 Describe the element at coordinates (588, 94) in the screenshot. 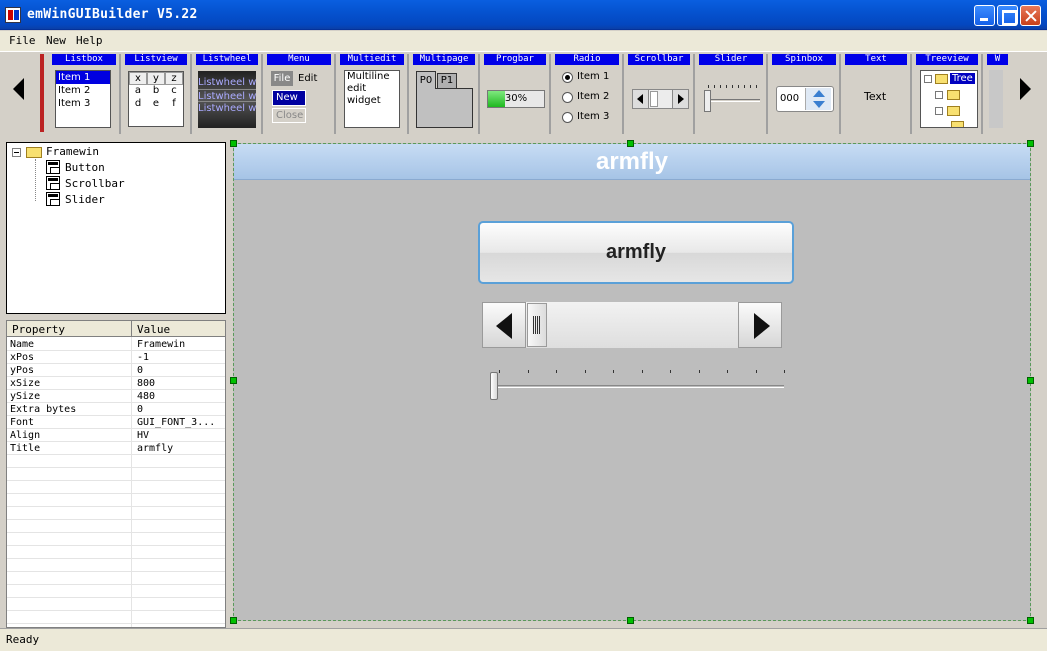

I see `palette-radio: Radio Item 1 Item 2 Item 3` at that location.